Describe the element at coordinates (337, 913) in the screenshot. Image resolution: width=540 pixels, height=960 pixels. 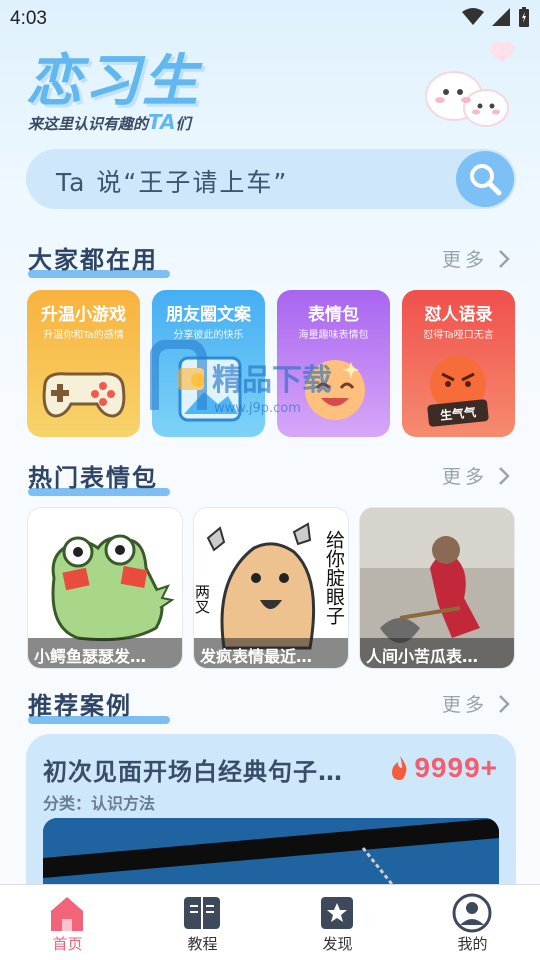
I see `discover-star-icon` at that location.